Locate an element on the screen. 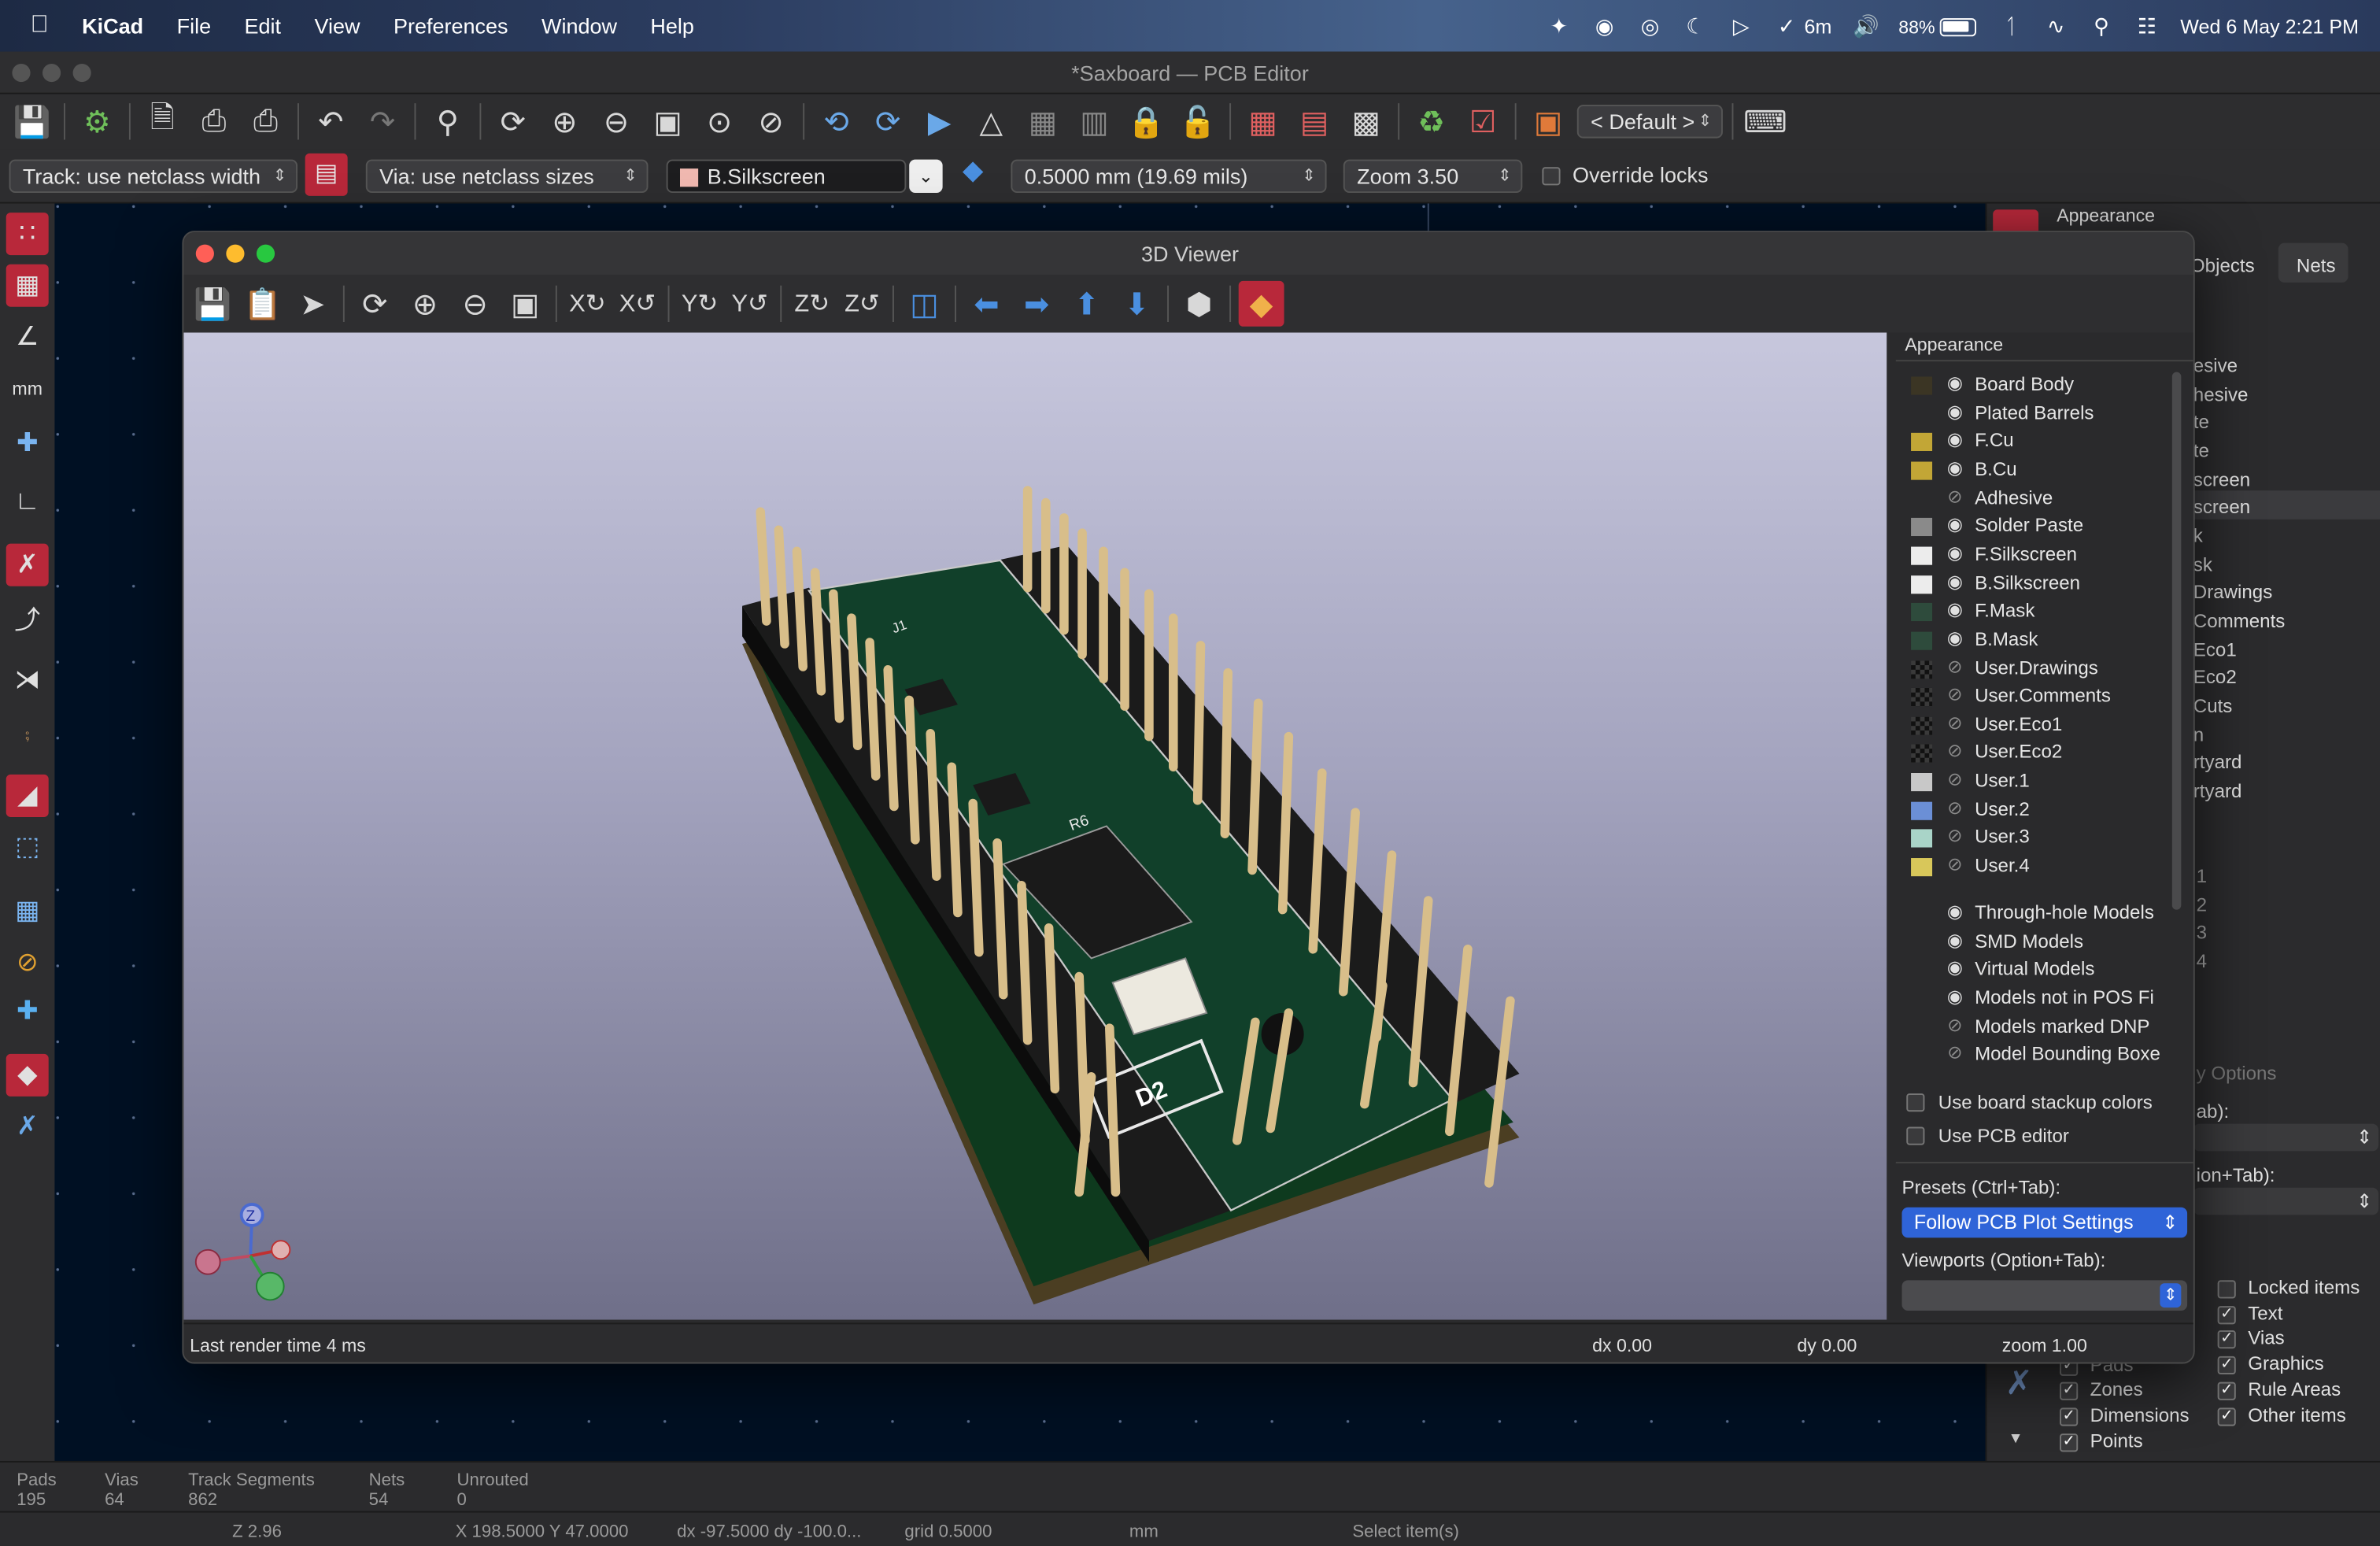 The image size is (2380, 1546). menu-window: Window is located at coordinates (579, 26).